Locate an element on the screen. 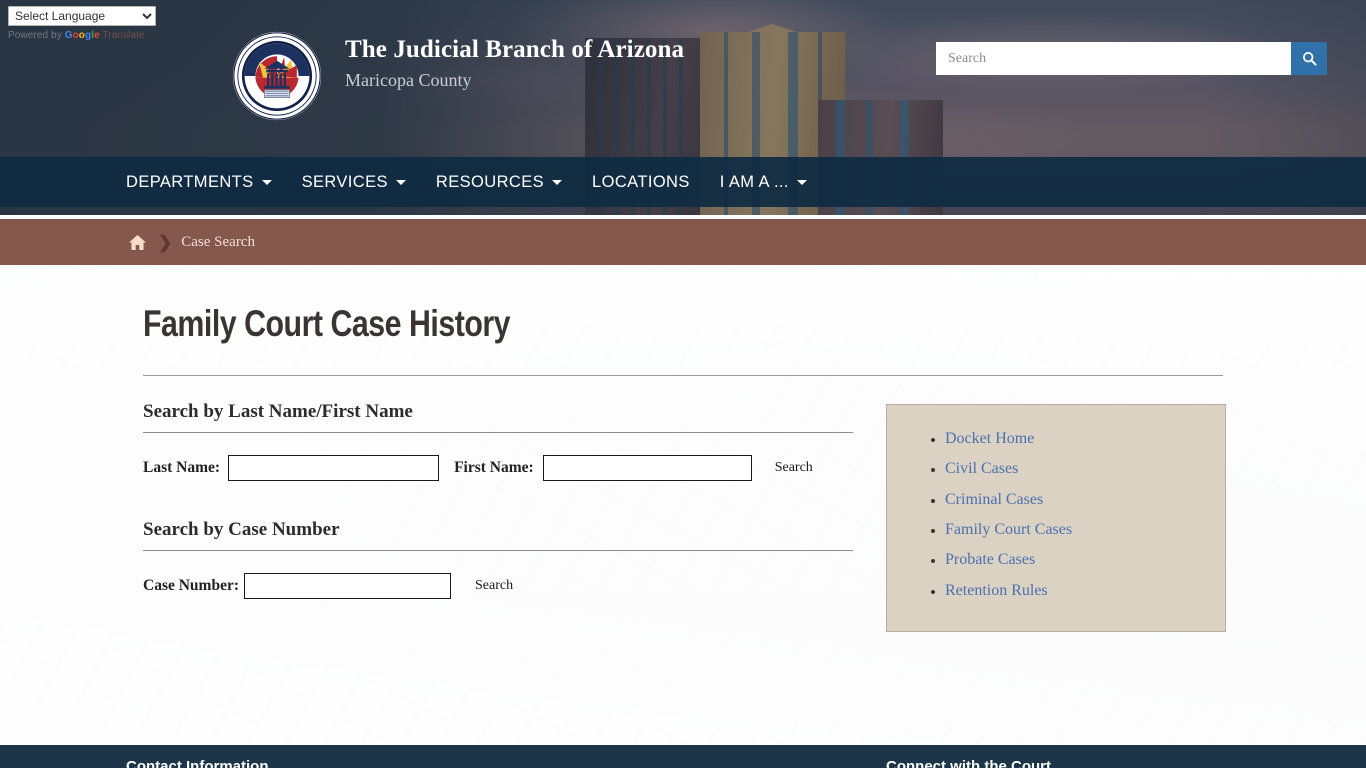 The height and width of the screenshot is (768, 1366). first-name-label: First Name: is located at coordinates (494, 467).